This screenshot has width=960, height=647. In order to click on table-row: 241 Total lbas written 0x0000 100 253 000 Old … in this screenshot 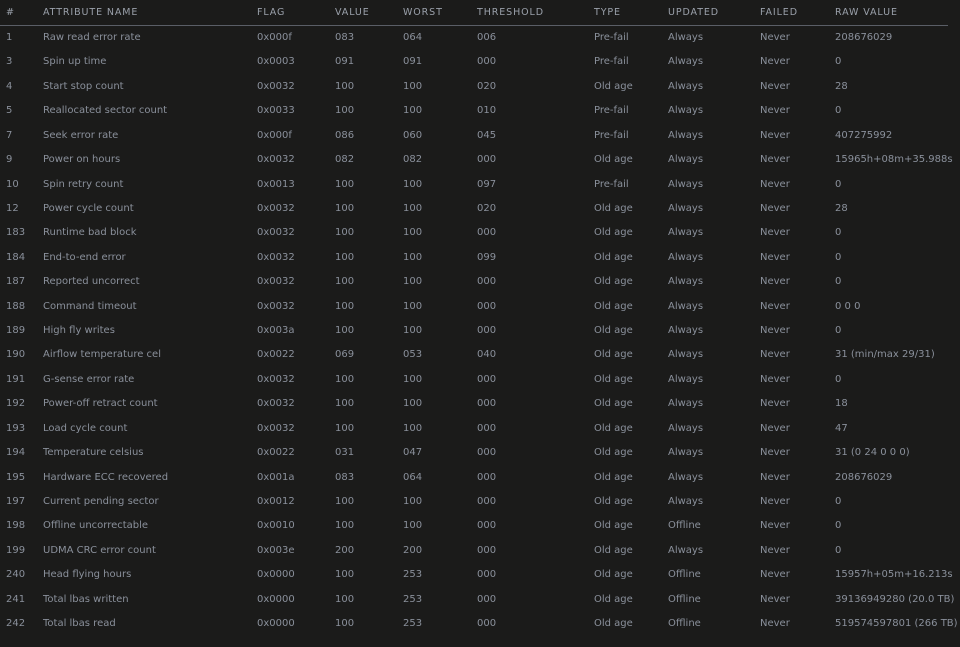, I will do `click(480, 600)`.